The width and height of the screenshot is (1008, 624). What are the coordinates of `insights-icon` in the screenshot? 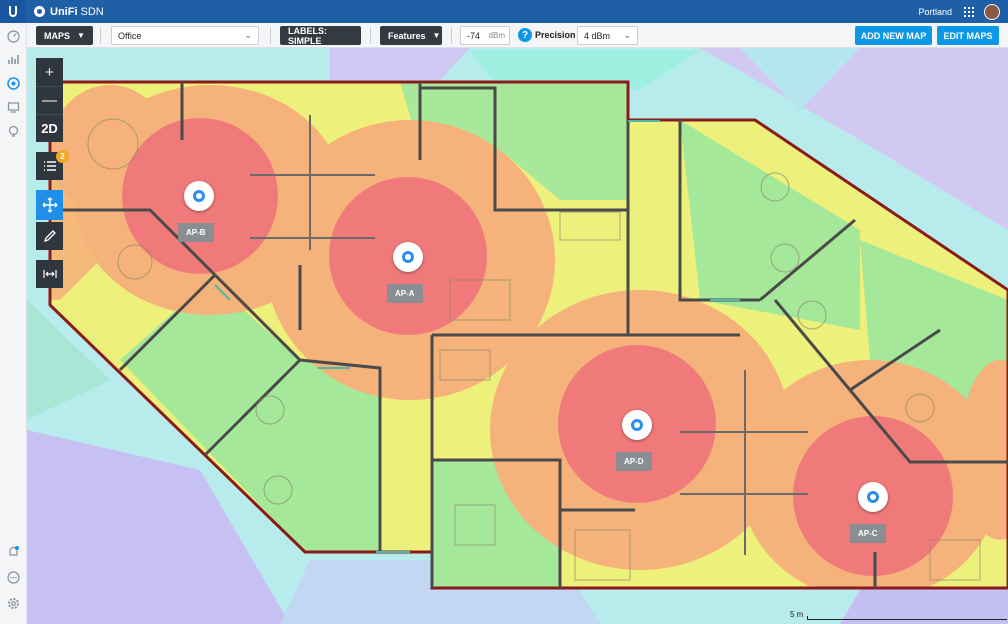 It's located at (13, 131).